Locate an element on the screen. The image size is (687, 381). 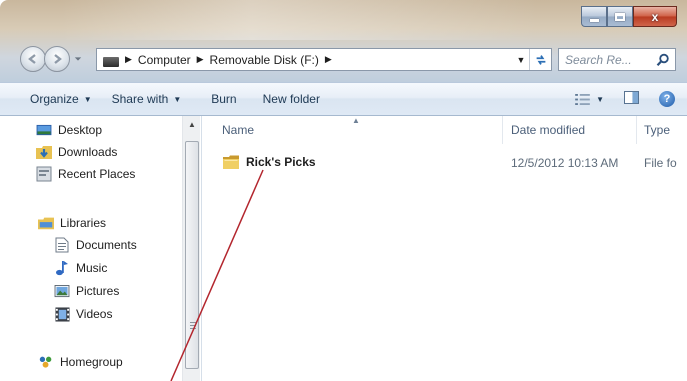
nav-pane-scrollbar: ▲ is located at coordinates (191, 248).